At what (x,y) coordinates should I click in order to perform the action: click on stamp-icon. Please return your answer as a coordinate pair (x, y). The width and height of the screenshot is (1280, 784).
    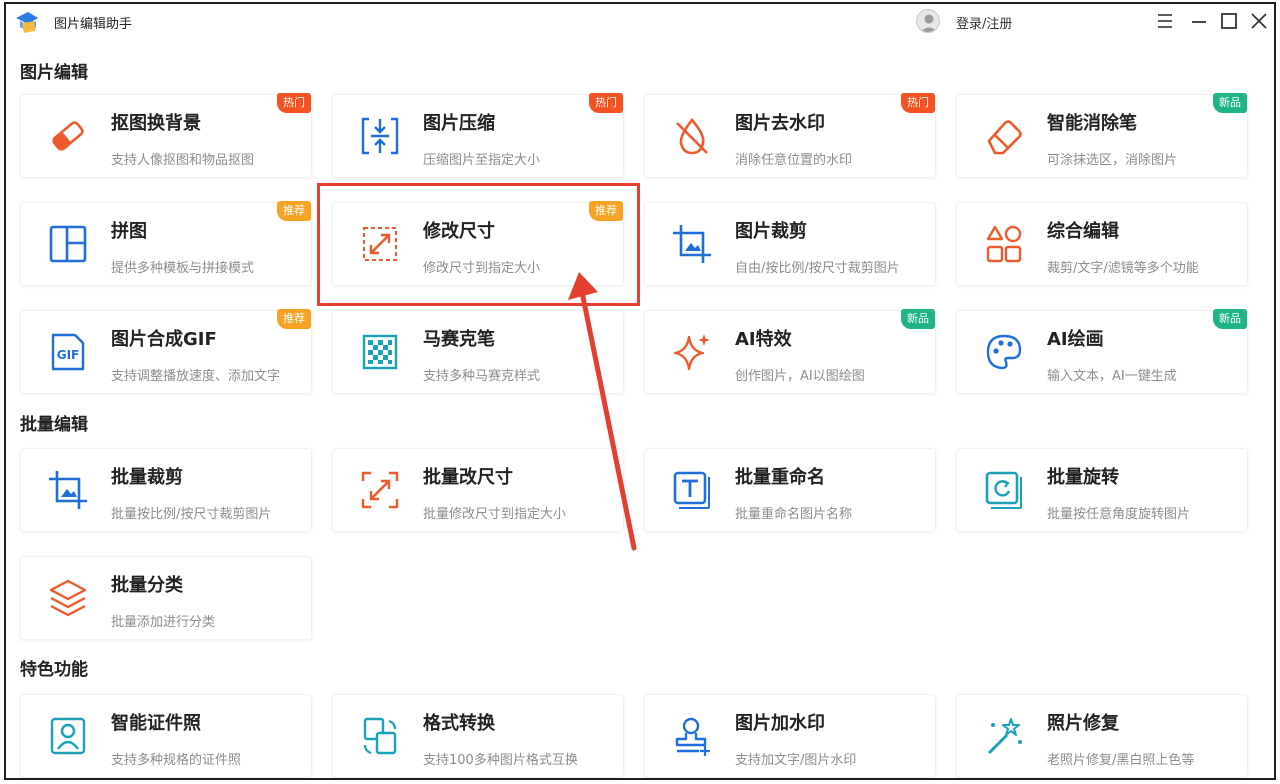
    Looking at the image, I should click on (692, 736).